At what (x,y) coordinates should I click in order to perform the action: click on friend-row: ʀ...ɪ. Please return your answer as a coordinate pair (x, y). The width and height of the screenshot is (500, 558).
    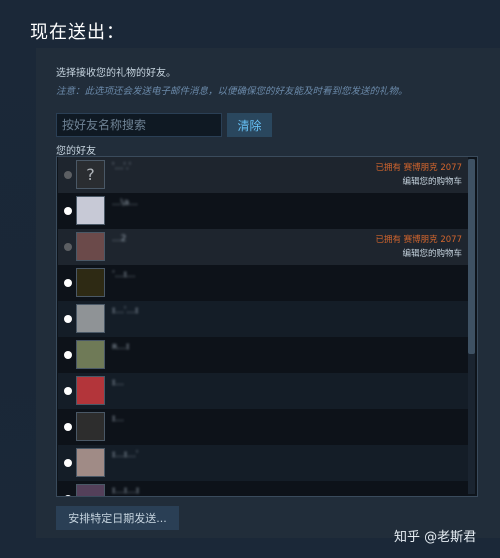
    Looking at the image, I should click on (263, 355).